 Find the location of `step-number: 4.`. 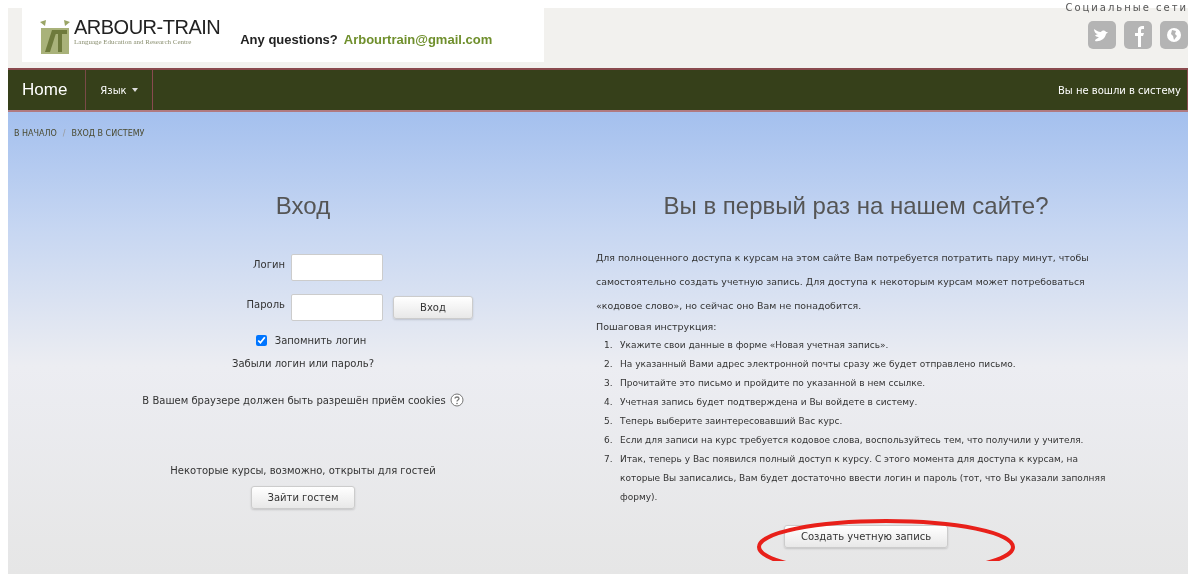

step-number: 4. is located at coordinates (609, 402).